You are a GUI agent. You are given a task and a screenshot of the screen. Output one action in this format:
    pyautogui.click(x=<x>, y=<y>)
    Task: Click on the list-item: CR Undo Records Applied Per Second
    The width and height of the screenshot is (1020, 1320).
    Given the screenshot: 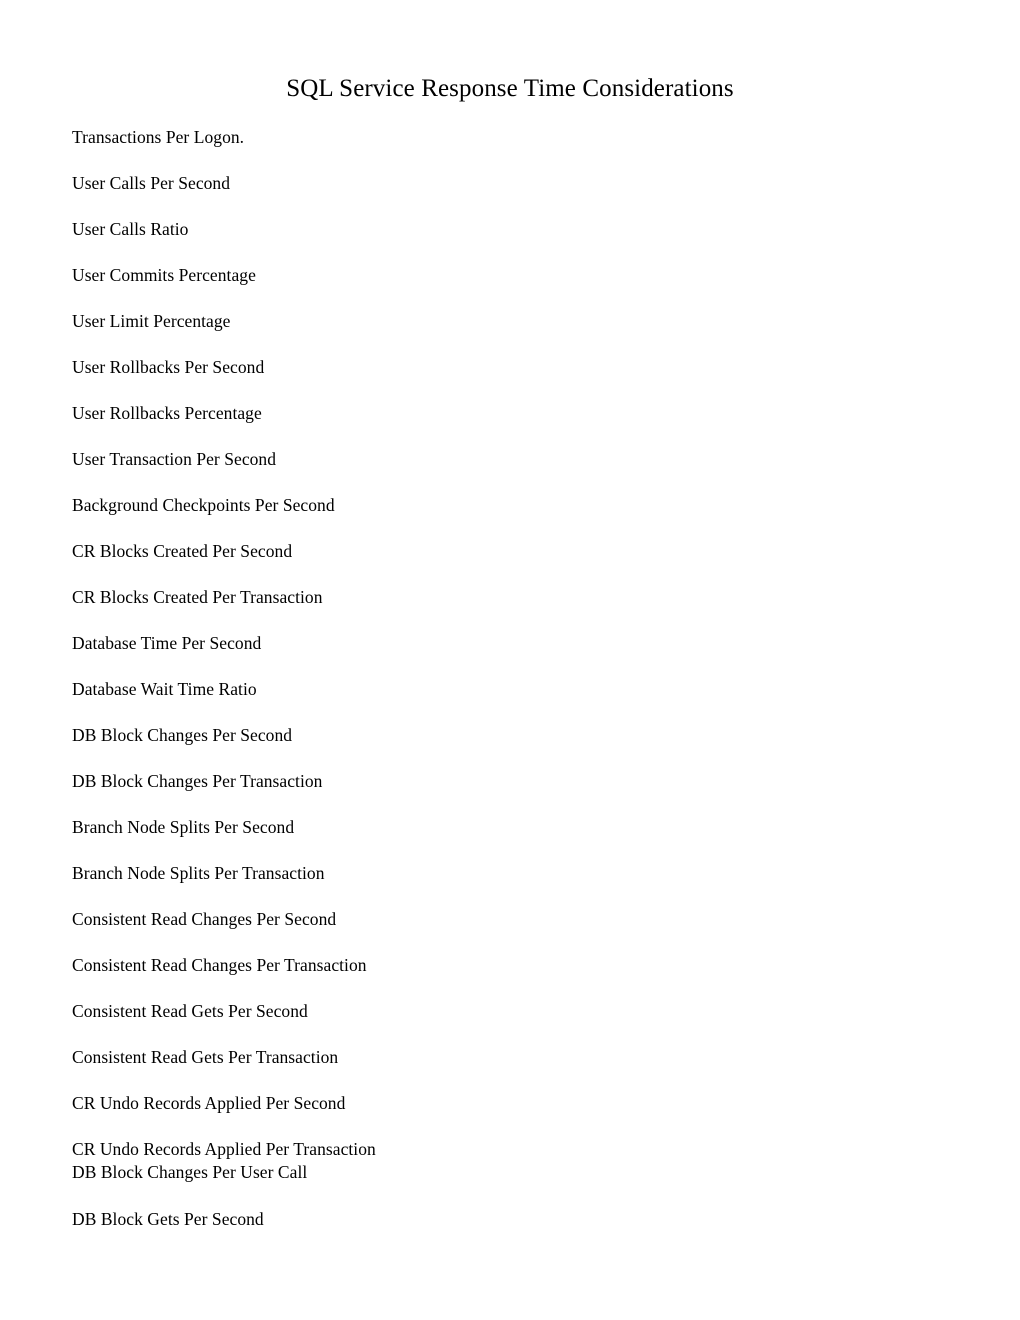 What is the action you would take?
    pyautogui.click(x=502, y=1103)
    